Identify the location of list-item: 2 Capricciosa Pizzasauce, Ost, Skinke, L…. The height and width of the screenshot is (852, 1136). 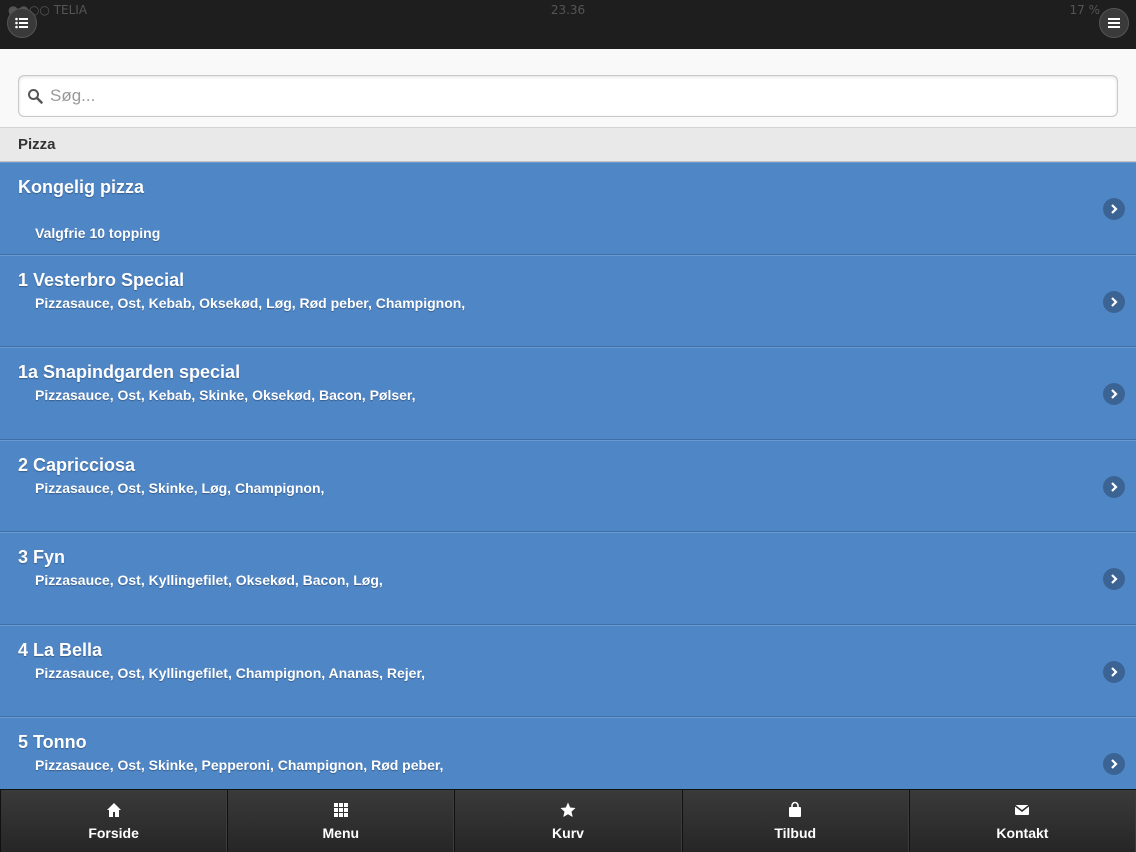
(568, 485).